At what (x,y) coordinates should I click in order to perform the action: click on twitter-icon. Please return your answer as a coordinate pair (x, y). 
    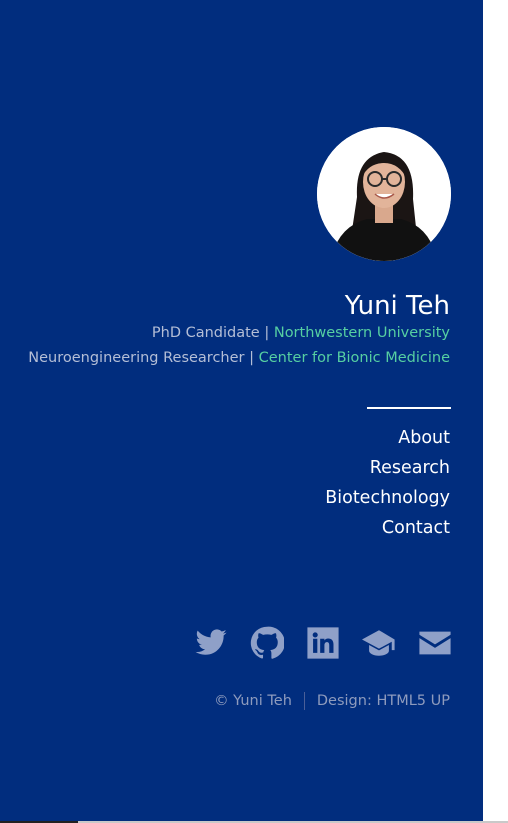
    Looking at the image, I should click on (211, 643).